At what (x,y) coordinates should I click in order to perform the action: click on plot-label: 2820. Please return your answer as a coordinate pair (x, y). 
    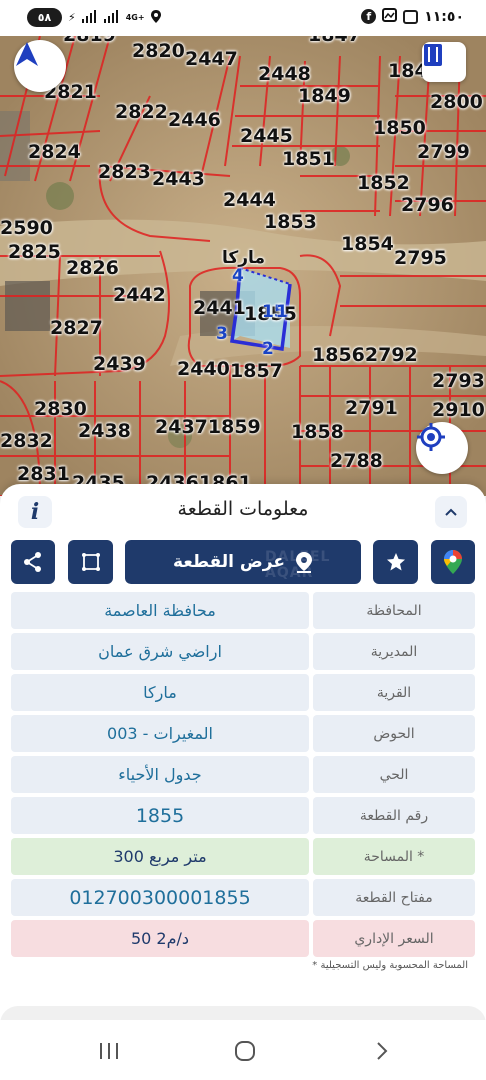
    Looking at the image, I should click on (158, 51).